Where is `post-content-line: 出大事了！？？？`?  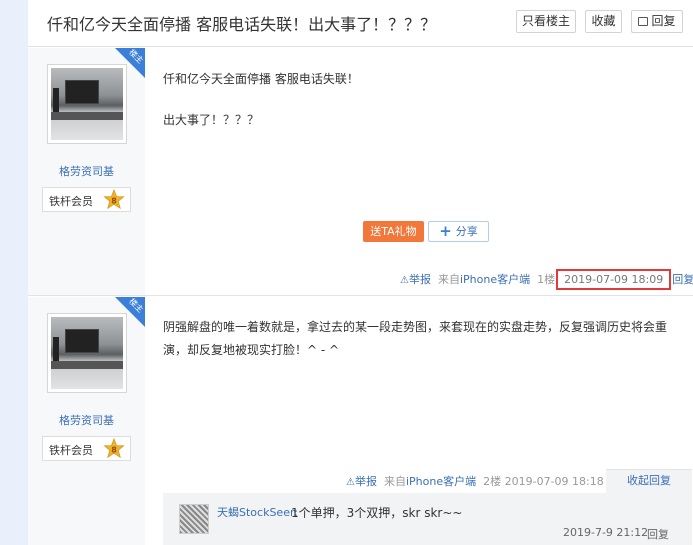 post-content-line: 出大事了！？？？ is located at coordinates (211, 120).